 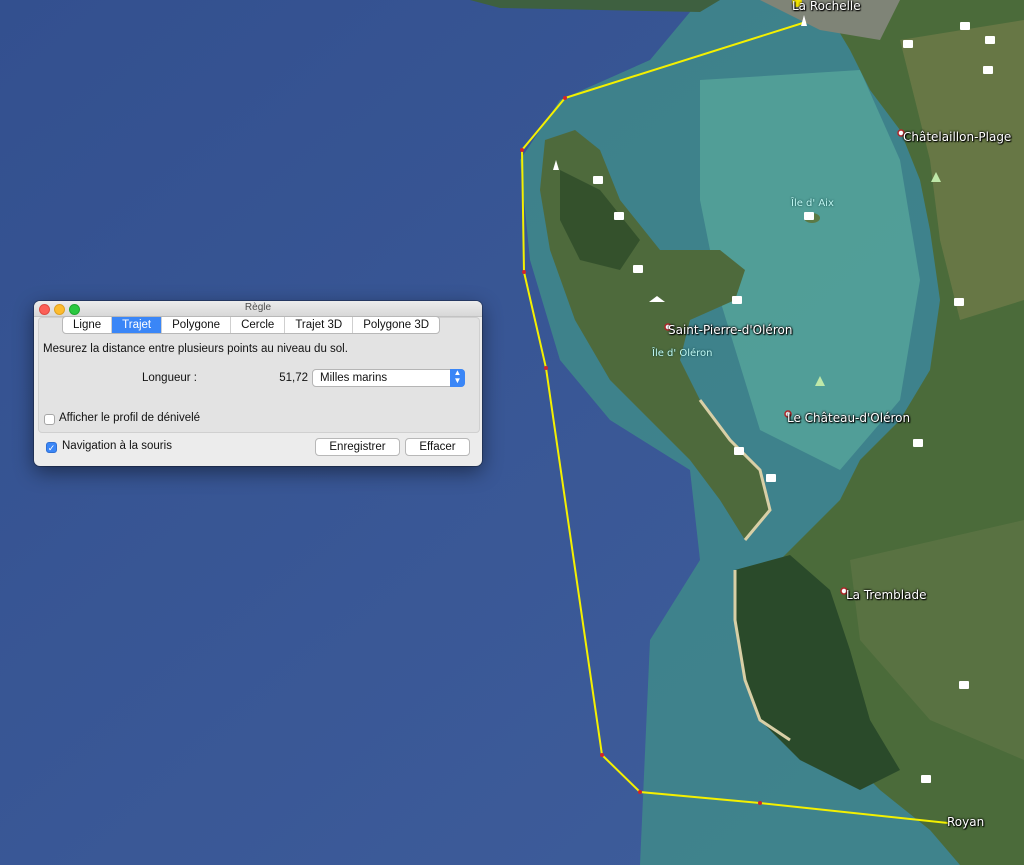 I want to click on unit-select: Milles marins ▲ ▼, so click(x=388, y=378).